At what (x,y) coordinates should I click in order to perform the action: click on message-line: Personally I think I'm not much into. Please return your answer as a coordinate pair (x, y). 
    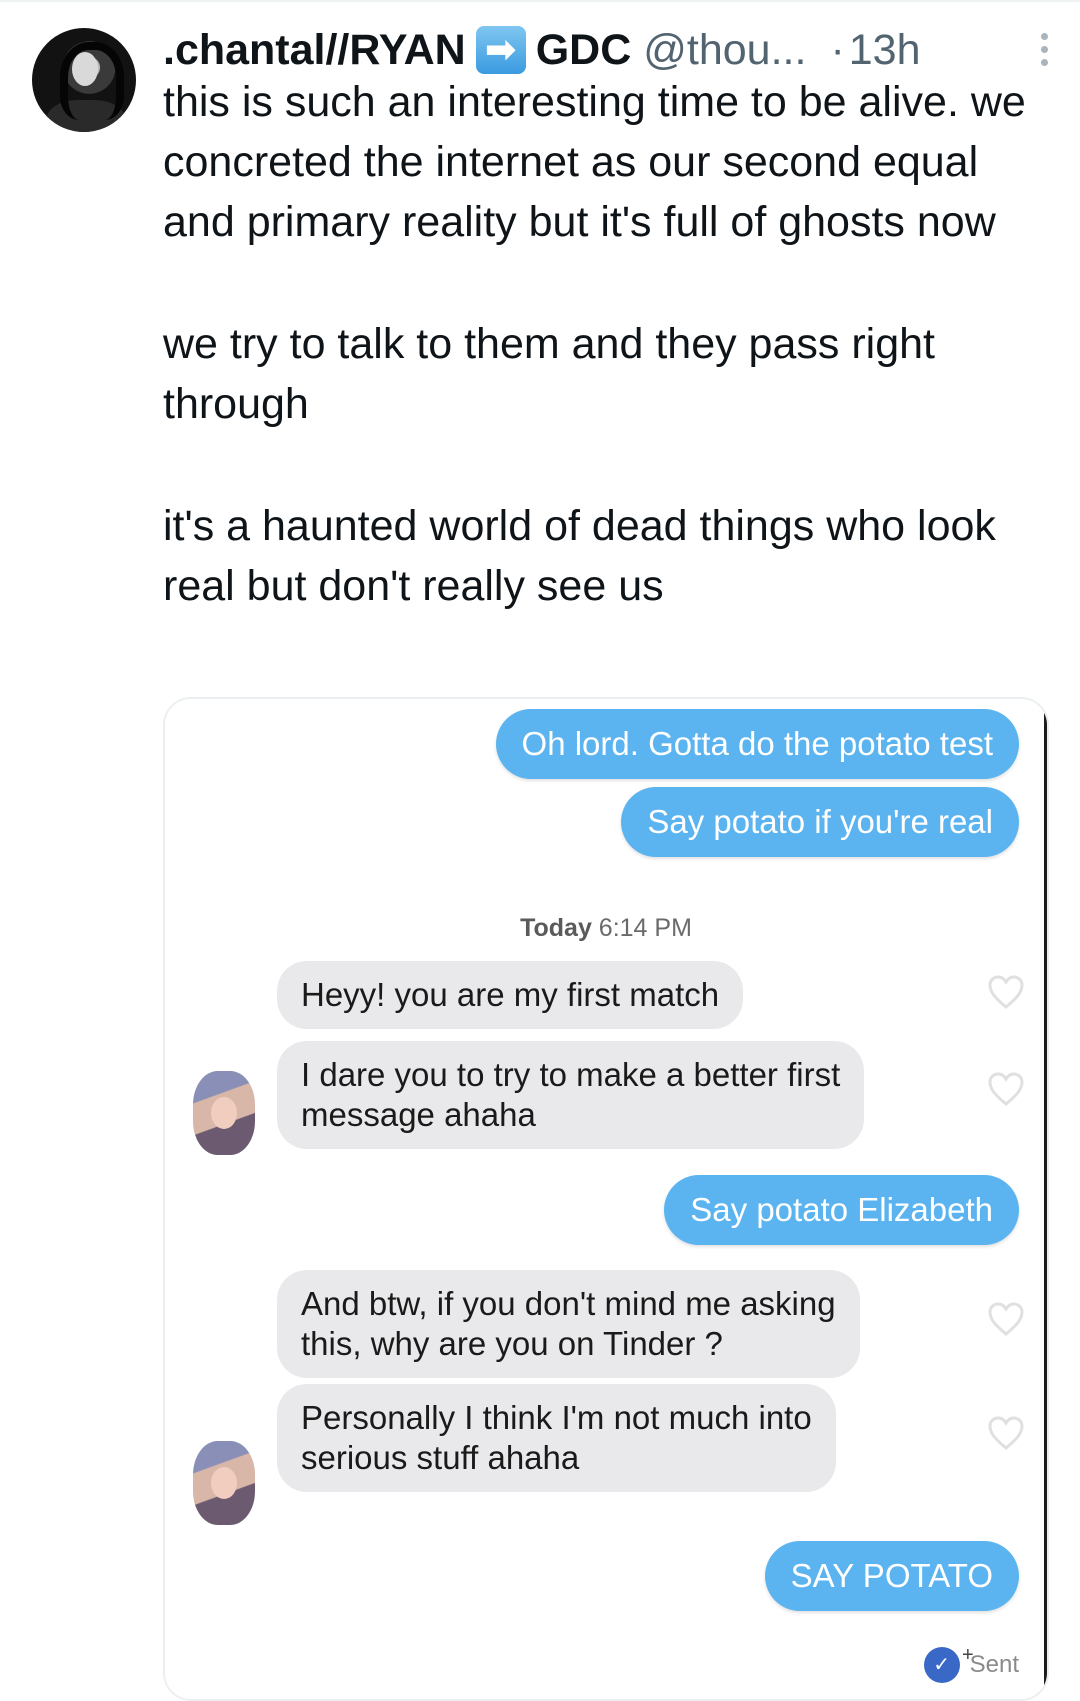
    Looking at the image, I should click on (556, 1417).